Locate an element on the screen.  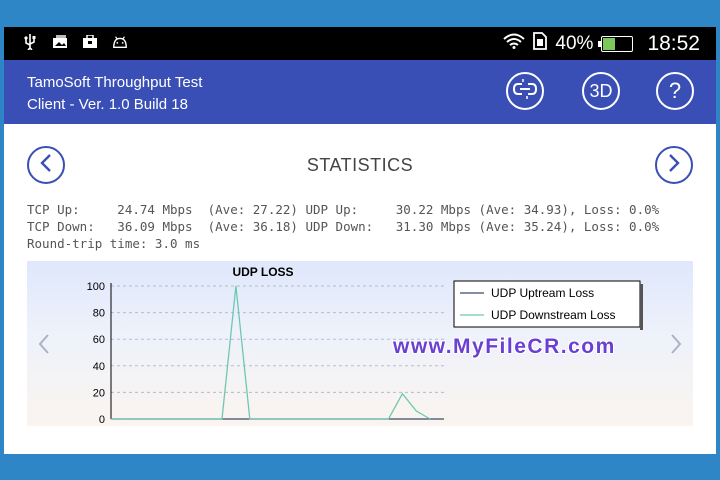
disconnect-button is located at coordinates (525, 91).